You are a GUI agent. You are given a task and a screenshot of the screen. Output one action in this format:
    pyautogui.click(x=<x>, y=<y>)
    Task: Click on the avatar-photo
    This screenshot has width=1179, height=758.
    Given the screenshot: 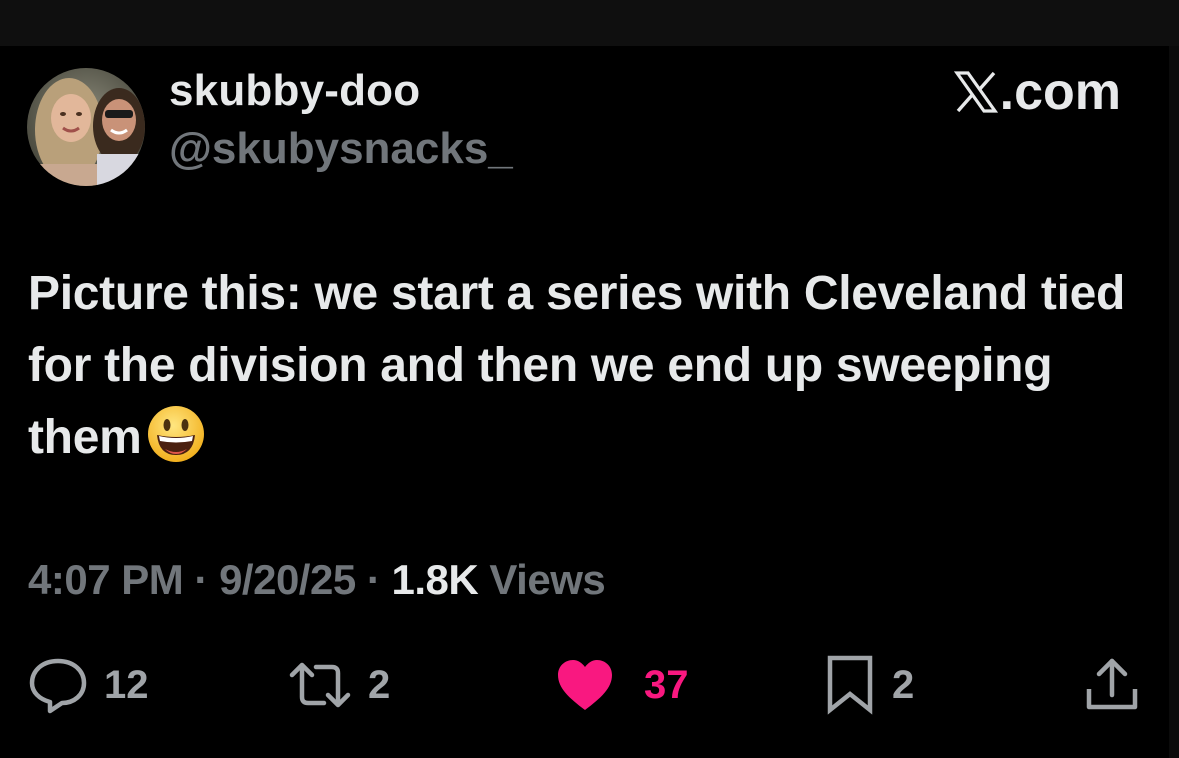 What is the action you would take?
    pyautogui.click(x=86, y=127)
    